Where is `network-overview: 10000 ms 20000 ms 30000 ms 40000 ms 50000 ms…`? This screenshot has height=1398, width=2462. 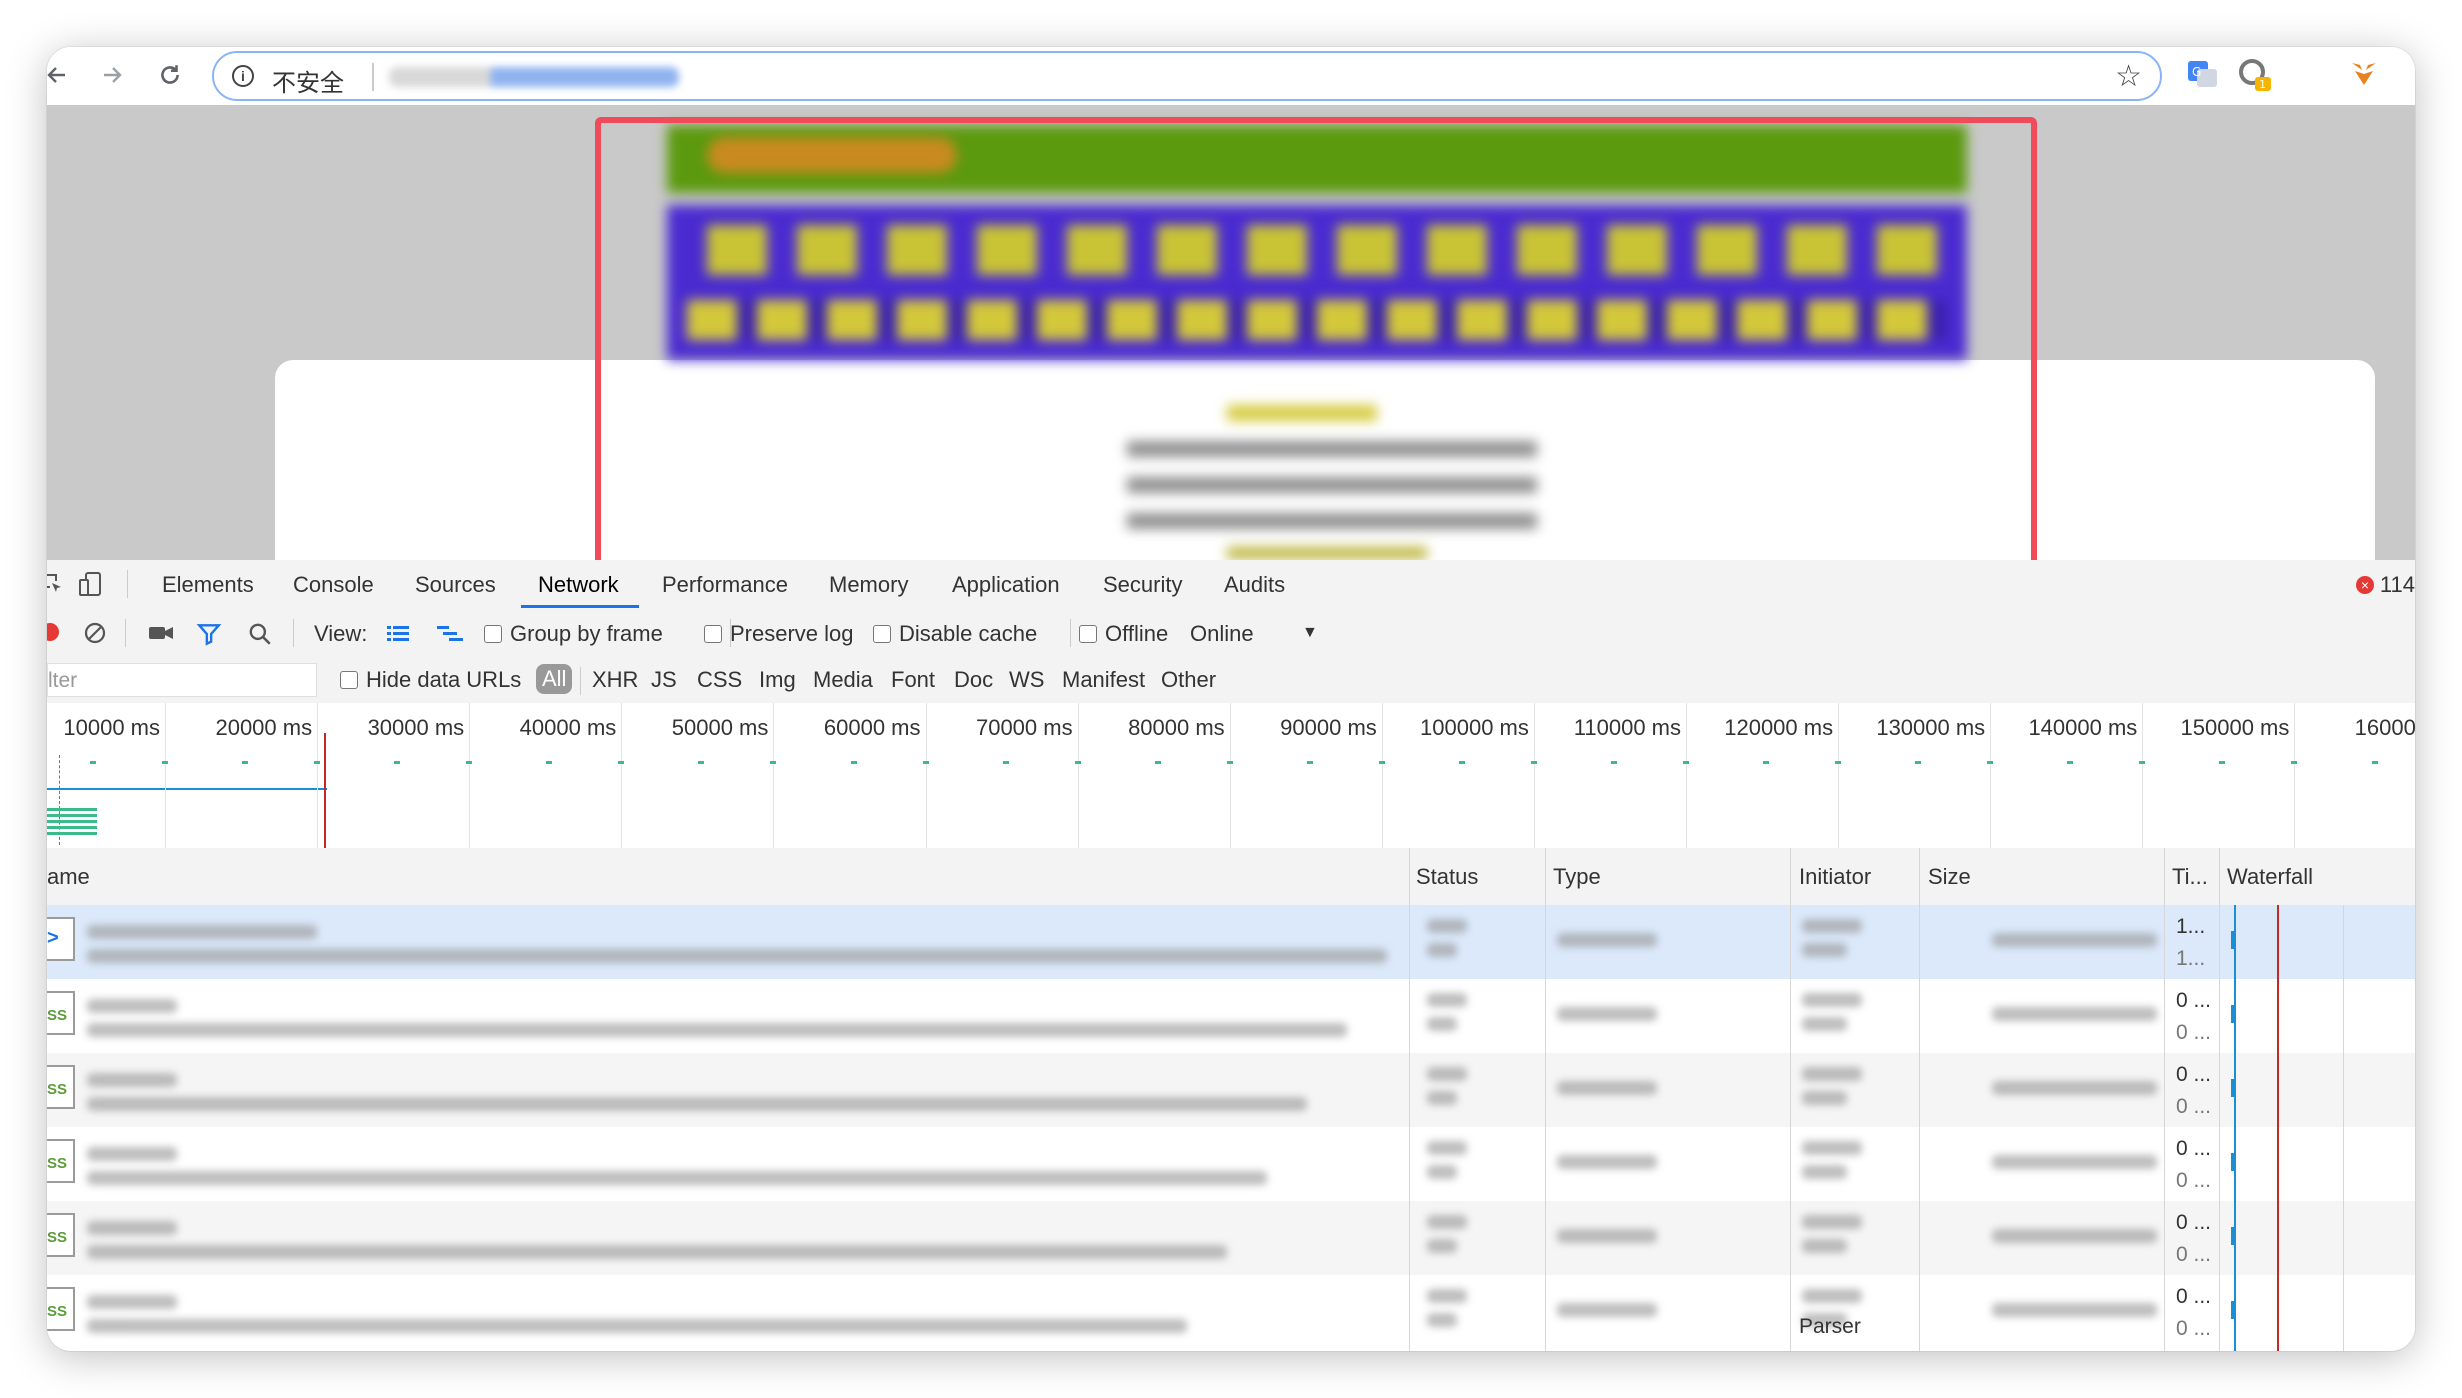
network-overview: 10000 ms 20000 ms 30000 ms 40000 ms 50000 ms… is located at coordinates (1231, 776).